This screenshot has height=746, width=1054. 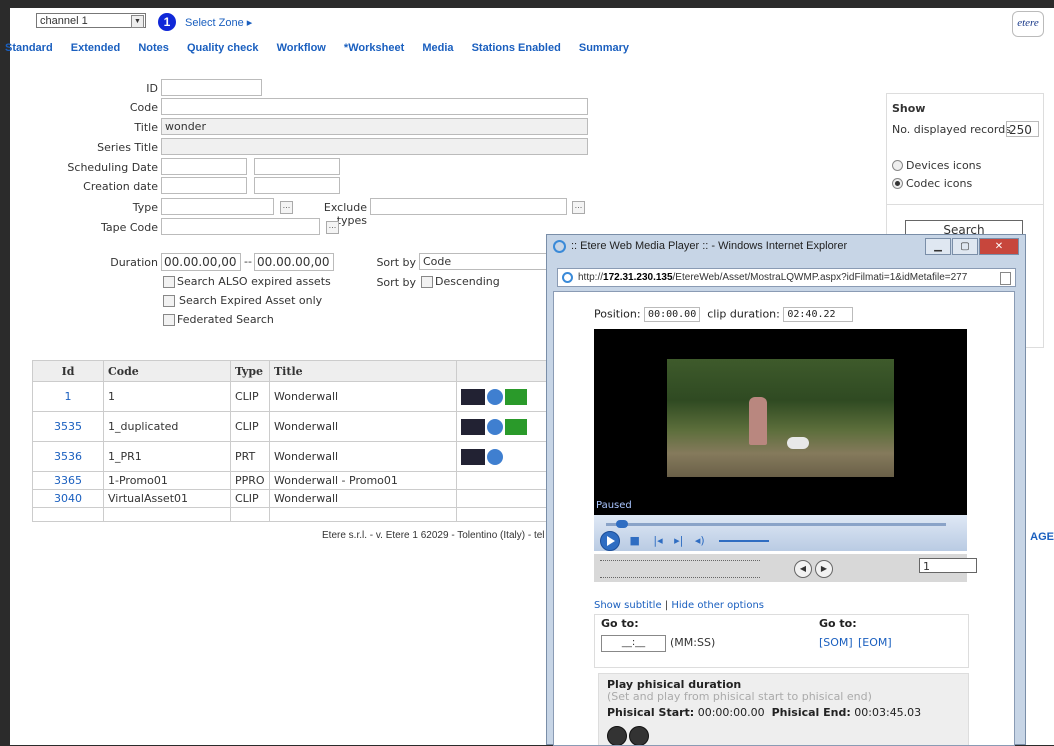 What do you see at coordinates (169, 282) in the screenshot?
I see `search-also-expired-checkbox` at bounding box center [169, 282].